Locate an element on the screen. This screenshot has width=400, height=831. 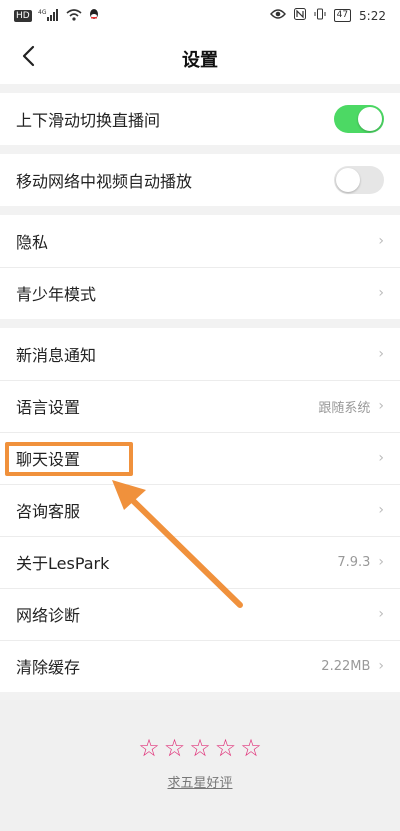
setting-label: 青少年模式 is located at coordinates (56, 294).